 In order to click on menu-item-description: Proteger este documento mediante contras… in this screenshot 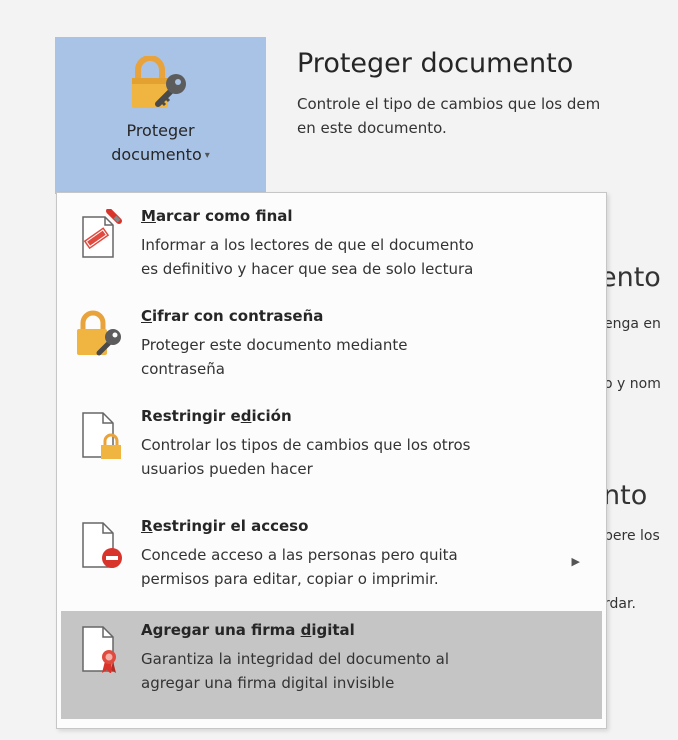, I will do `click(274, 357)`.